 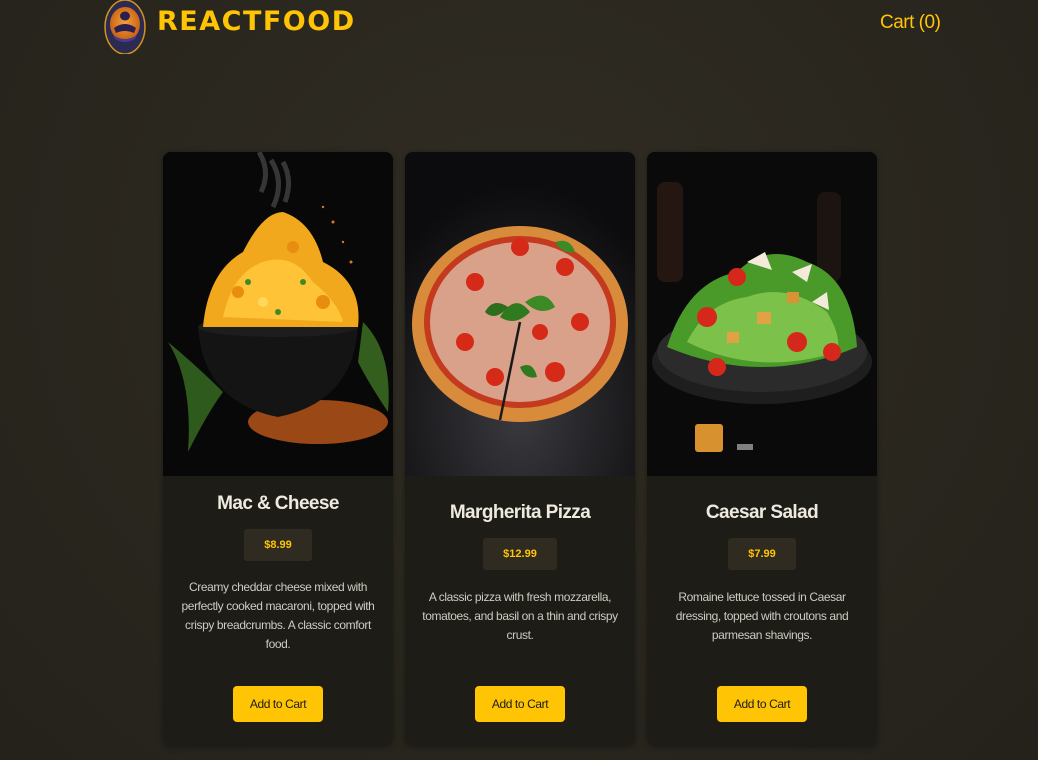 I want to click on caesar-salad-image, so click(x=762, y=314).